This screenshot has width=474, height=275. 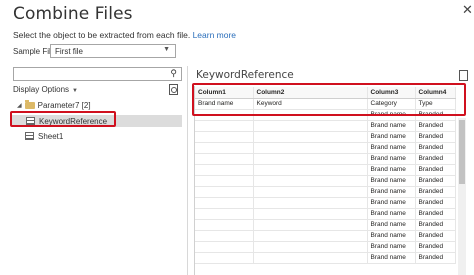 I want to click on tree-item-label: Sheet1, so click(x=51, y=136).